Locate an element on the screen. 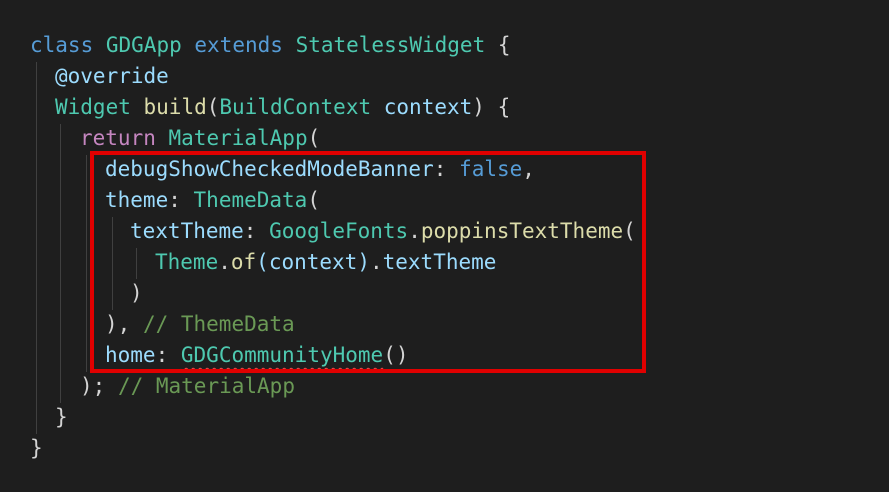 Image resolution: width=889 pixels, height=492 pixels. keyword-return: return is located at coordinates (118, 138).